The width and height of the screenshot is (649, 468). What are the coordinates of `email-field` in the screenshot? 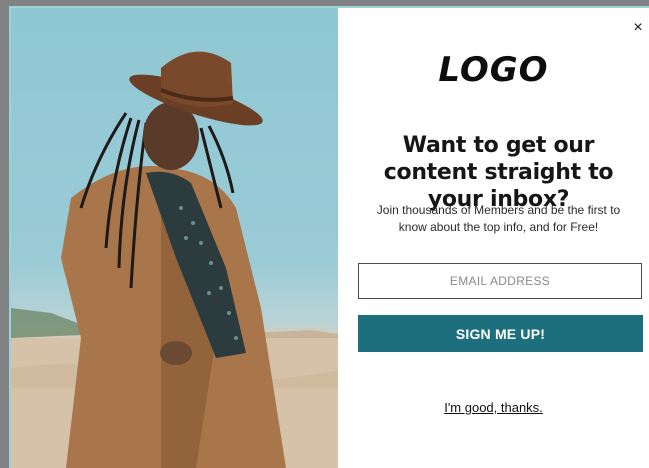 It's located at (500, 281).